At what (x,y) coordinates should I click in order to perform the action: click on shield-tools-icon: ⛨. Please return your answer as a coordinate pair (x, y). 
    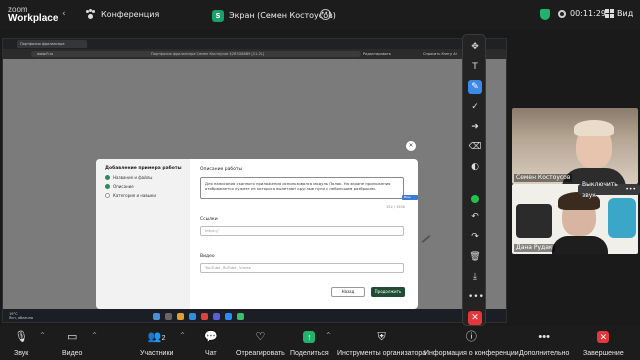
    Looking at the image, I should click on (381, 337).